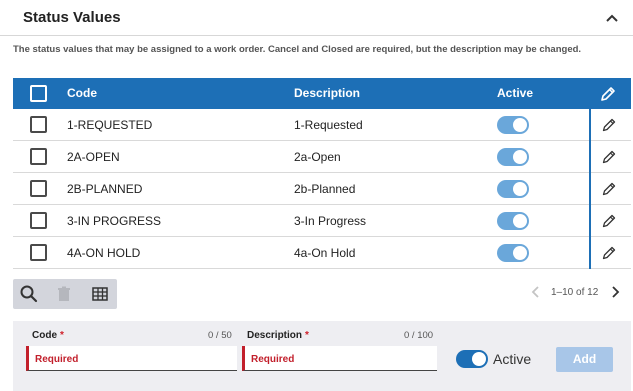  I want to click on table-row: 2B-PLANNED 2b-Planned, so click(322, 189).